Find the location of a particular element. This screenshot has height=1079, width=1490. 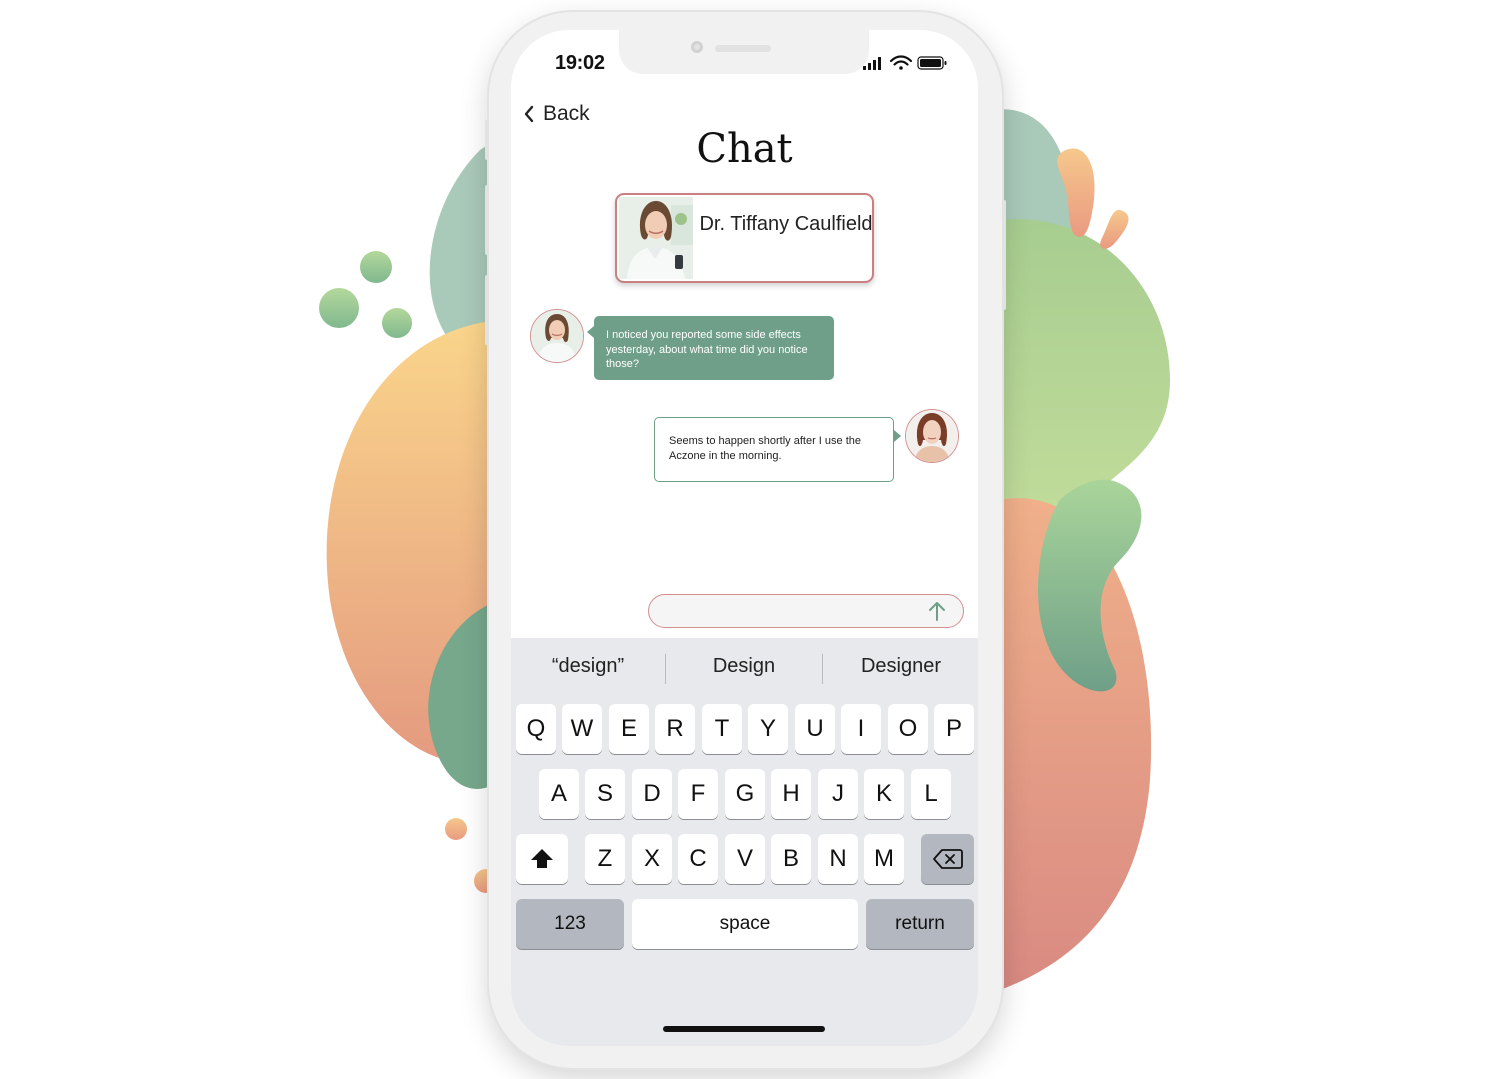

wifi-icon is located at coordinates (901, 62).